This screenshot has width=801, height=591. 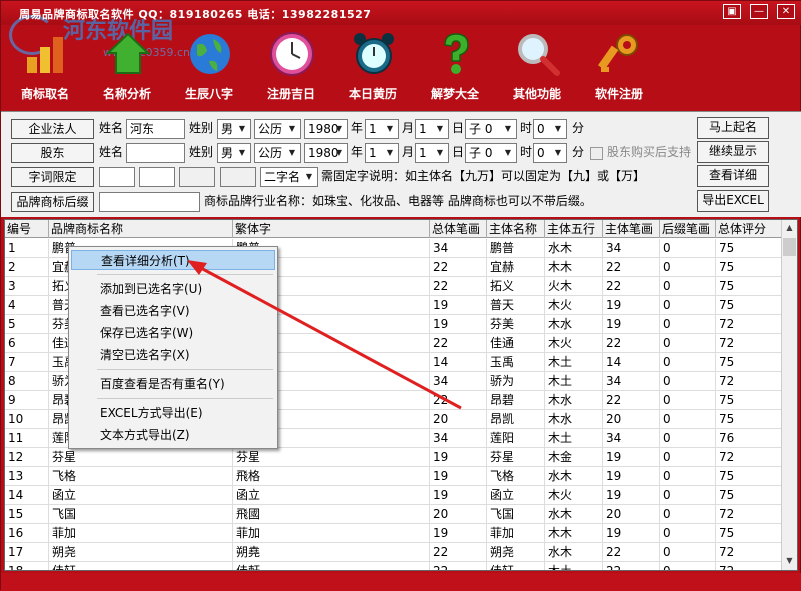 I want to click on column-header: 主体名称, so click(x=516, y=229).